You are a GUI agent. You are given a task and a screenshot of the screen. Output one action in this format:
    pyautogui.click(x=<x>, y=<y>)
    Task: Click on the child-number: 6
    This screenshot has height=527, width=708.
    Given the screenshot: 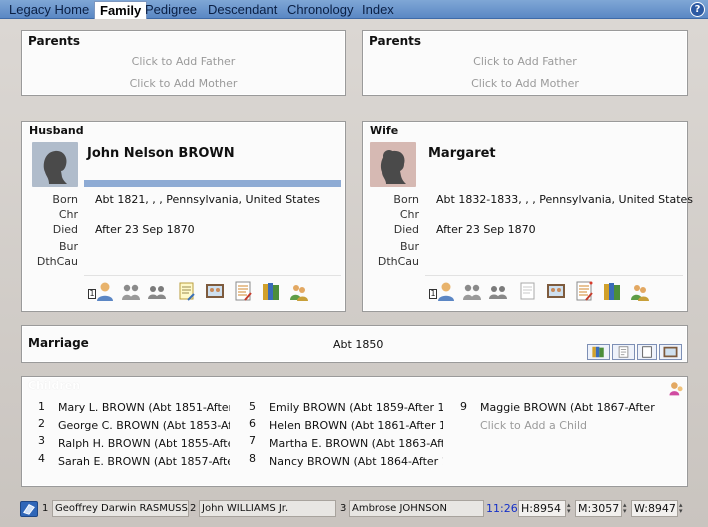 What is the action you would take?
    pyautogui.click(x=252, y=423)
    